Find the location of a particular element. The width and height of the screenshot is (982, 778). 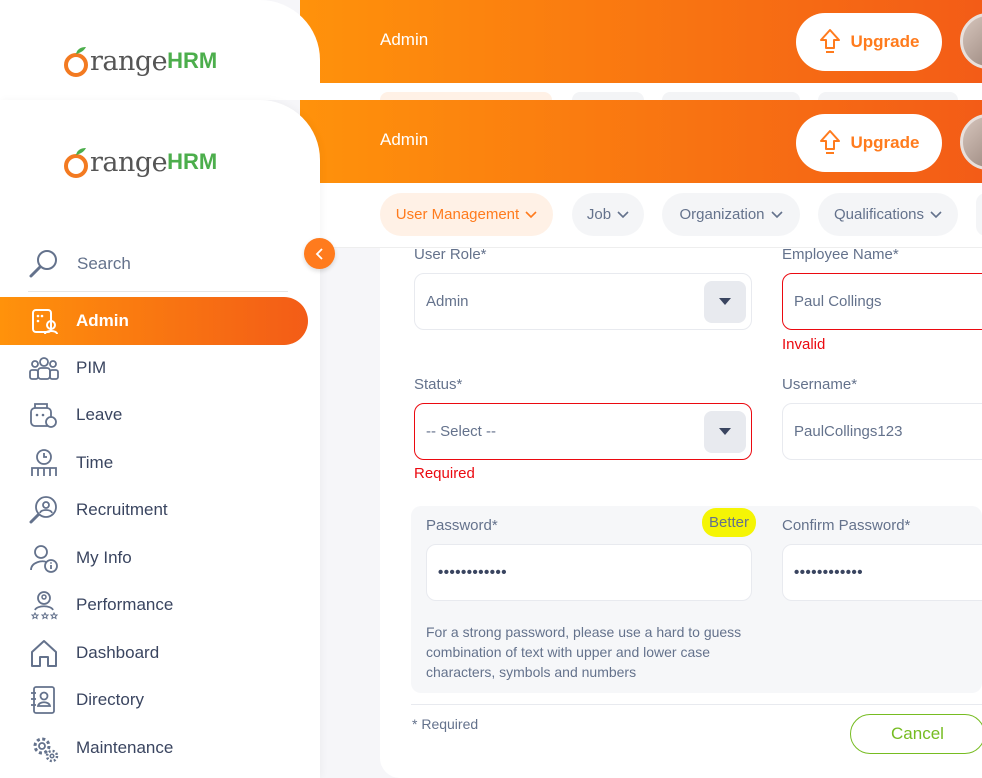

tab-qualifications: Qualifications is located at coordinates (888, 214).